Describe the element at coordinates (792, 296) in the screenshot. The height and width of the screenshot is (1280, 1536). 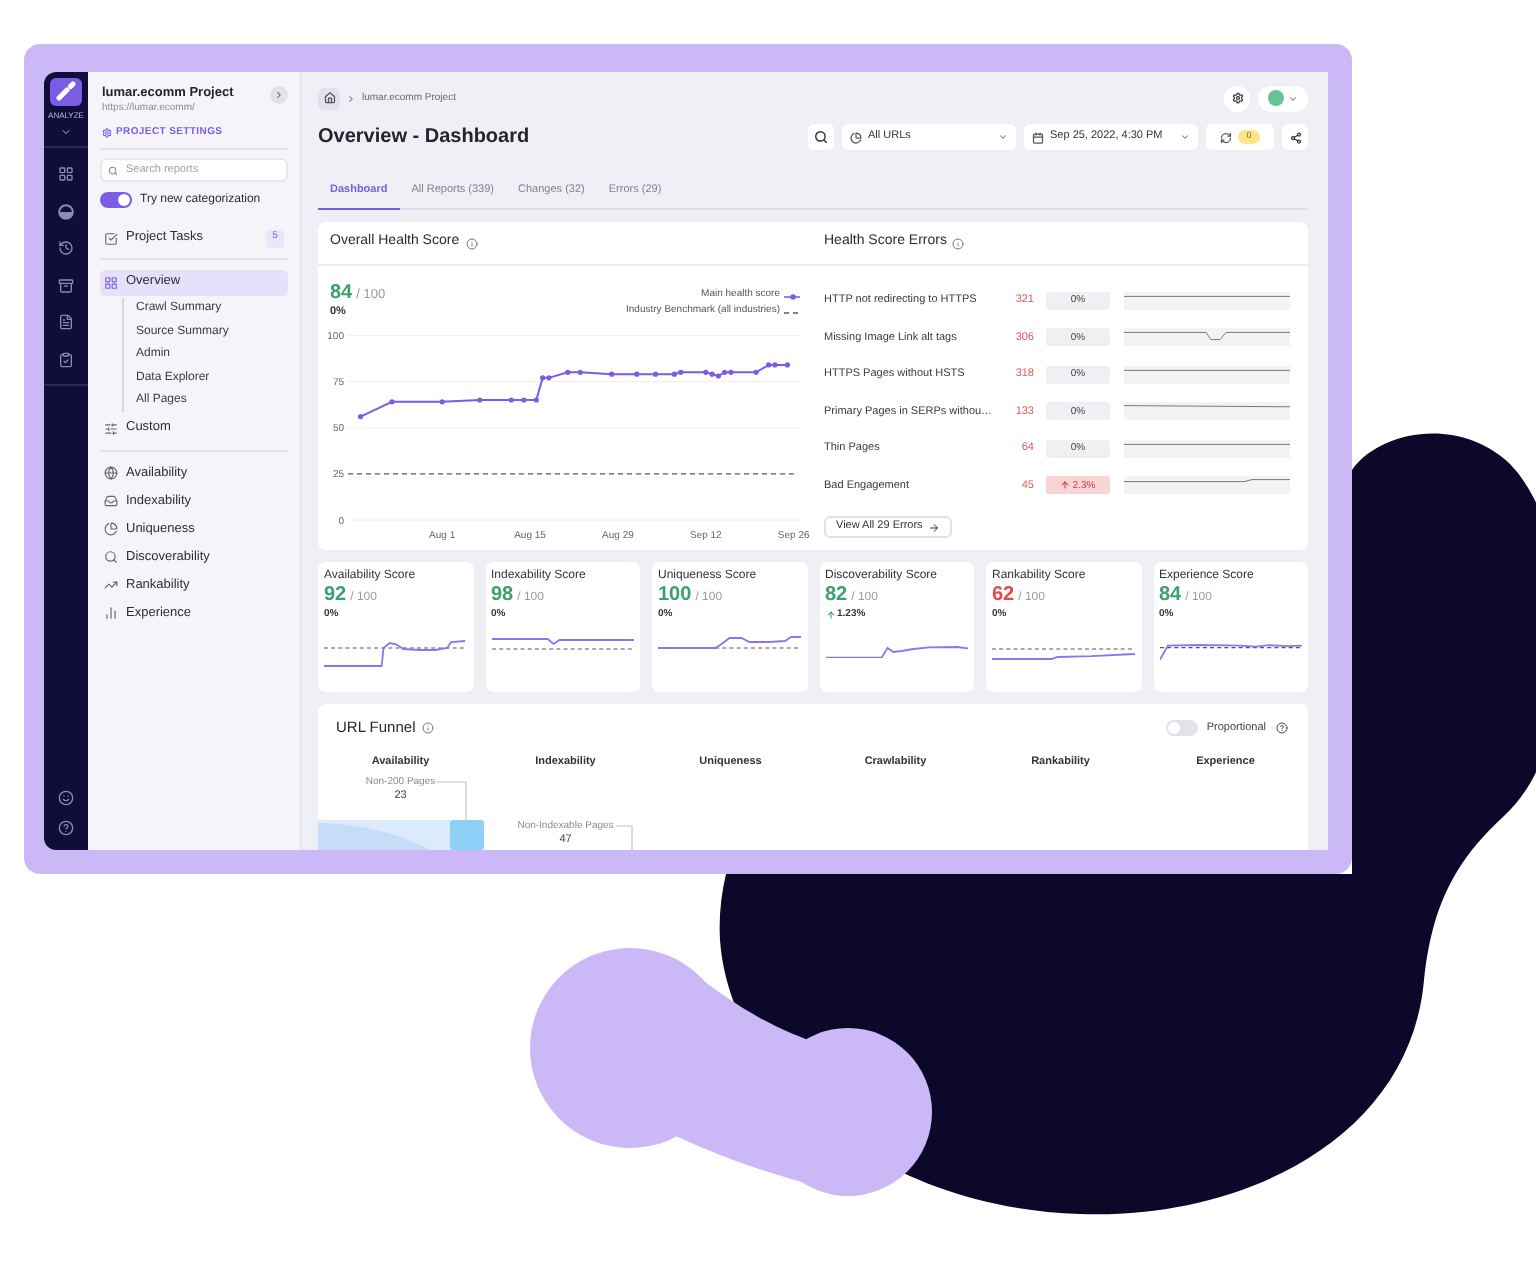
I see `legend-line-icon` at that location.